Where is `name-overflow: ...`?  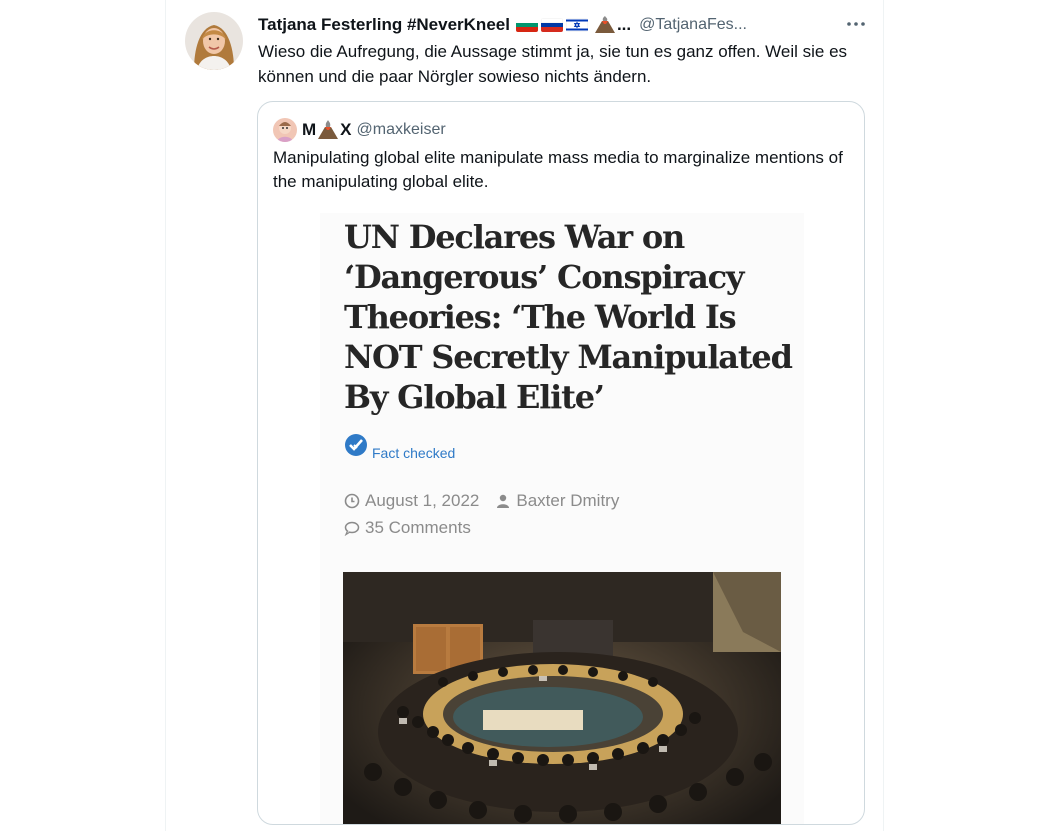 name-overflow: ... is located at coordinates (624, 24).